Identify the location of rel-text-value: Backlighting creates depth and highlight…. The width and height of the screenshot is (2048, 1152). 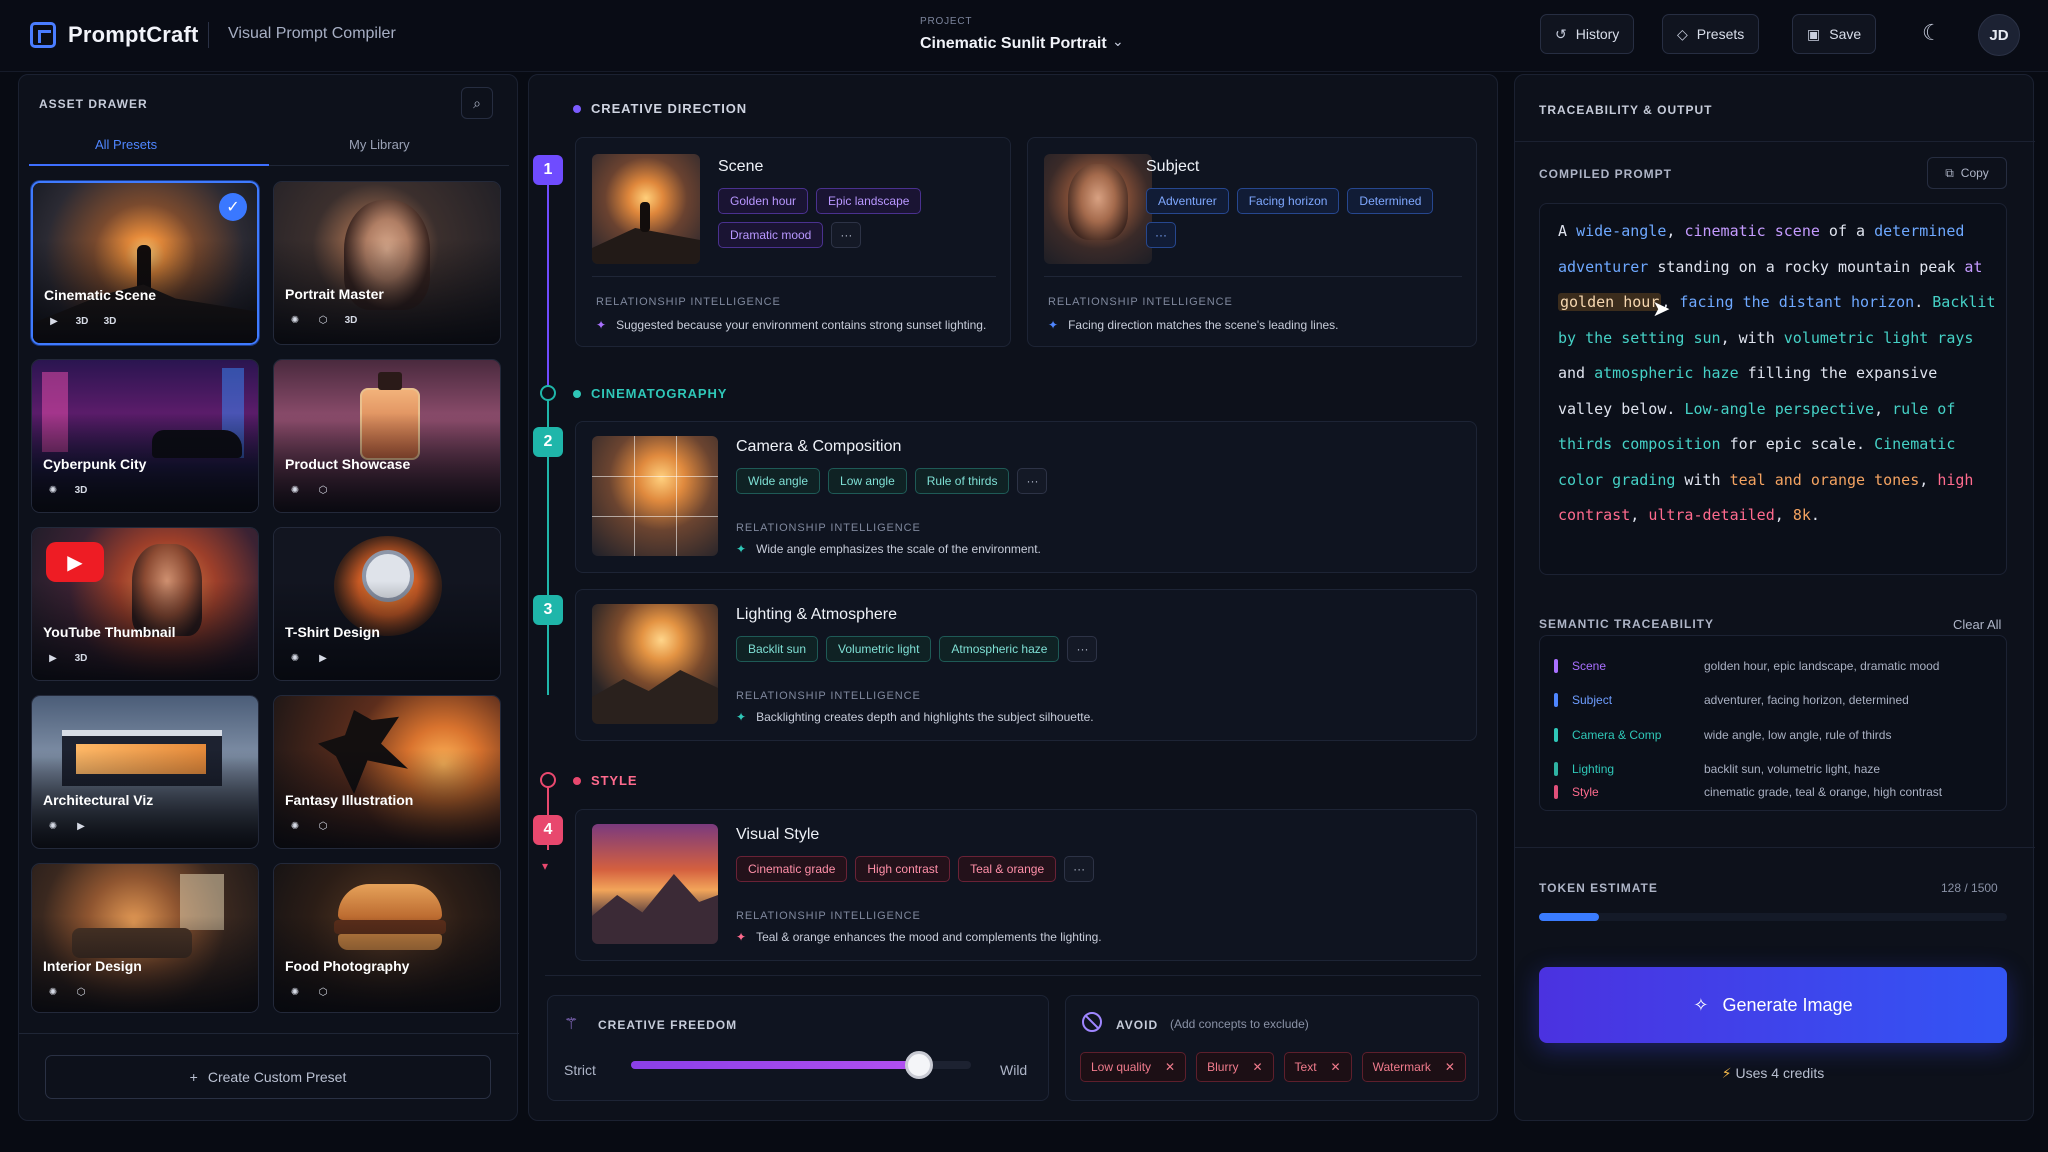
(925, 717).